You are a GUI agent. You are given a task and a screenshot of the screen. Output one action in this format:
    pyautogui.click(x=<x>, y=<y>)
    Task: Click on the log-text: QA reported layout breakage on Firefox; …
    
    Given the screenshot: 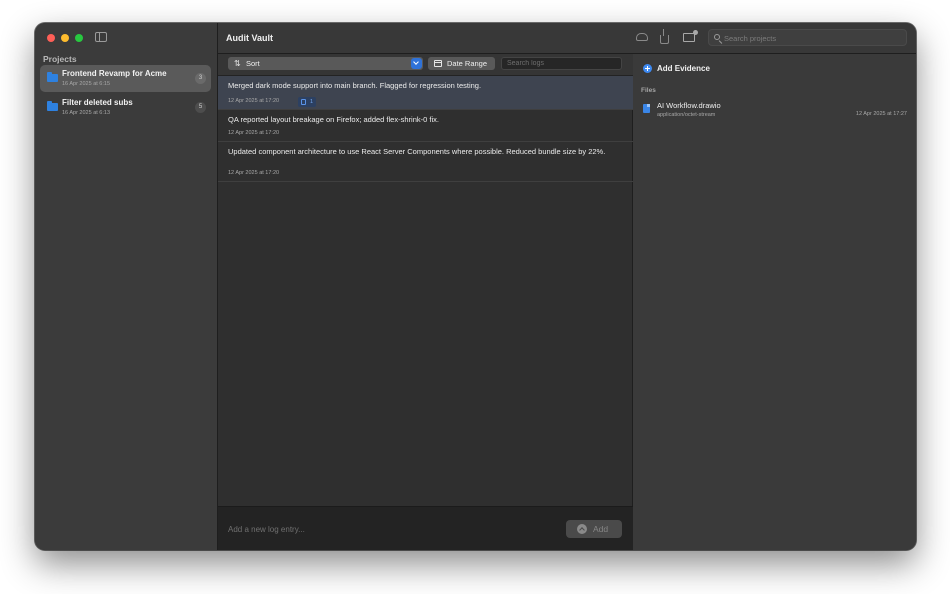 What is the action you would take?
    pyautogui.click(x=333, y=119)
    